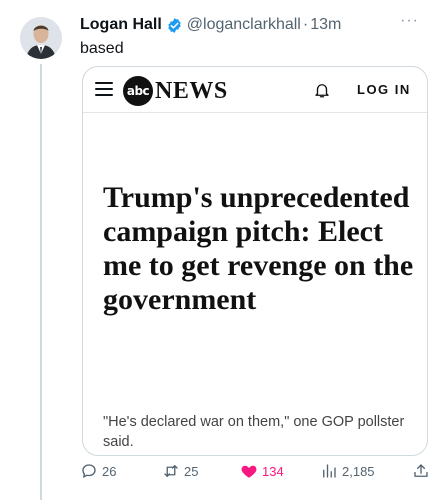 The height and width of the screenshot is (500, 446). What do you see at coordinates (249, 471) in the screenshot?
I see `heart-icon` at bounding box center [249, 471].